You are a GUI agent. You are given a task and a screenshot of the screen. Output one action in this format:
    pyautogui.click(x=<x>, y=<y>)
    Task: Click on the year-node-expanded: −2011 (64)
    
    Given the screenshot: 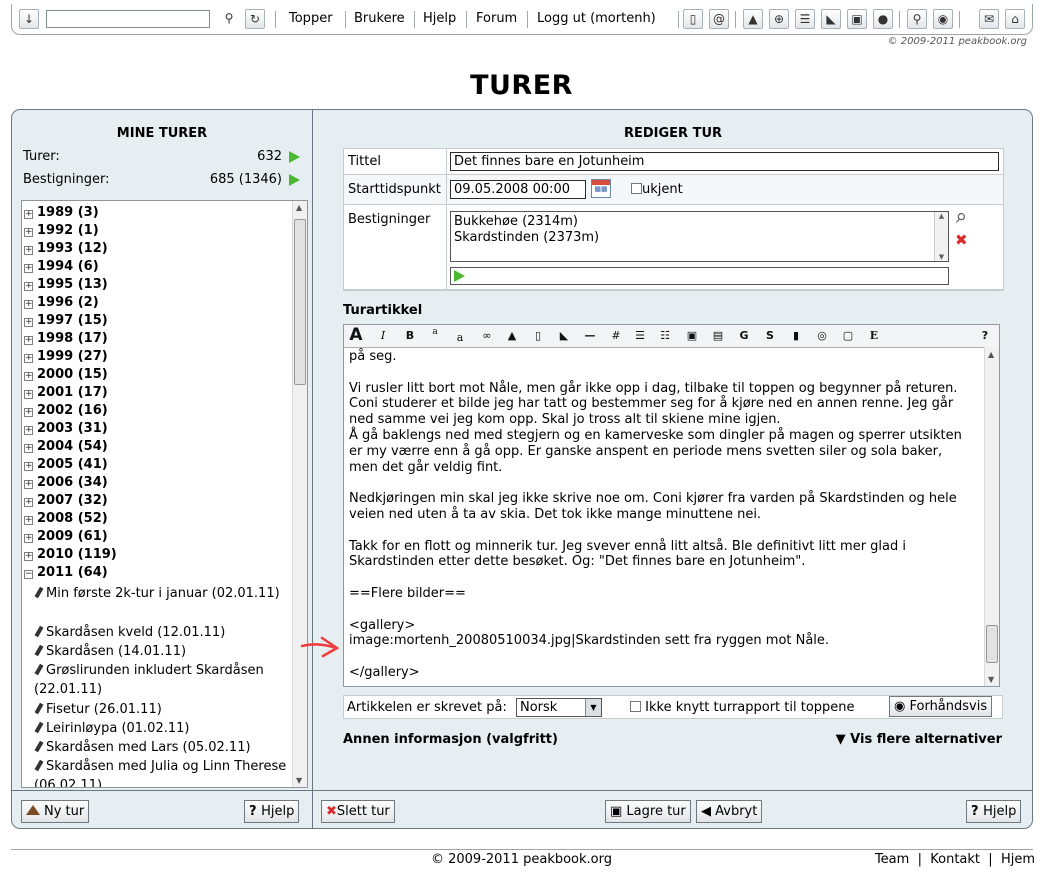 What is the action you would take?
    pyautogui.click(x=66, y=574)
    